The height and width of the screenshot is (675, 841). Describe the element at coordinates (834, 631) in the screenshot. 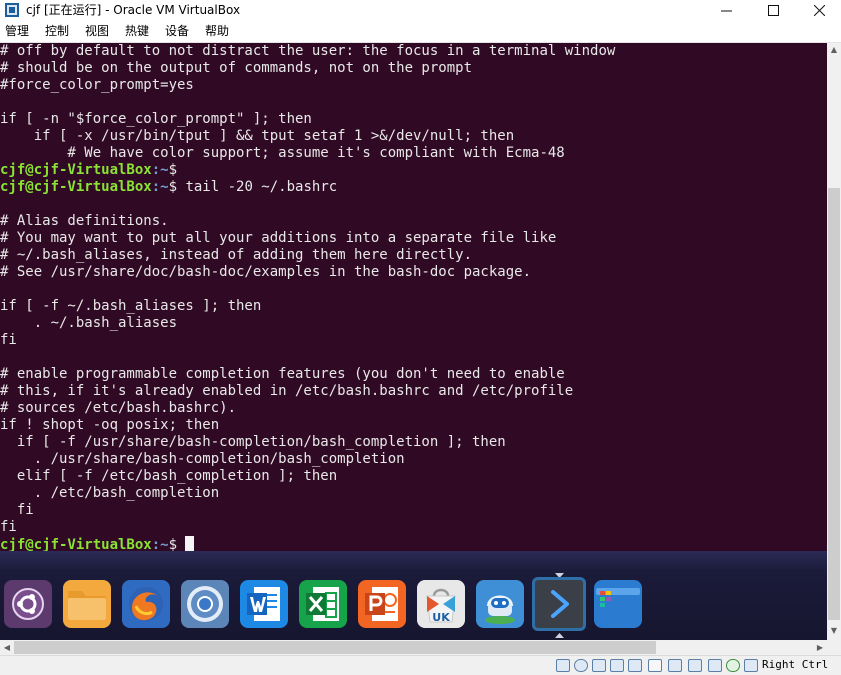

I see `scroll-down-arrow-icon: ▼` at that location.